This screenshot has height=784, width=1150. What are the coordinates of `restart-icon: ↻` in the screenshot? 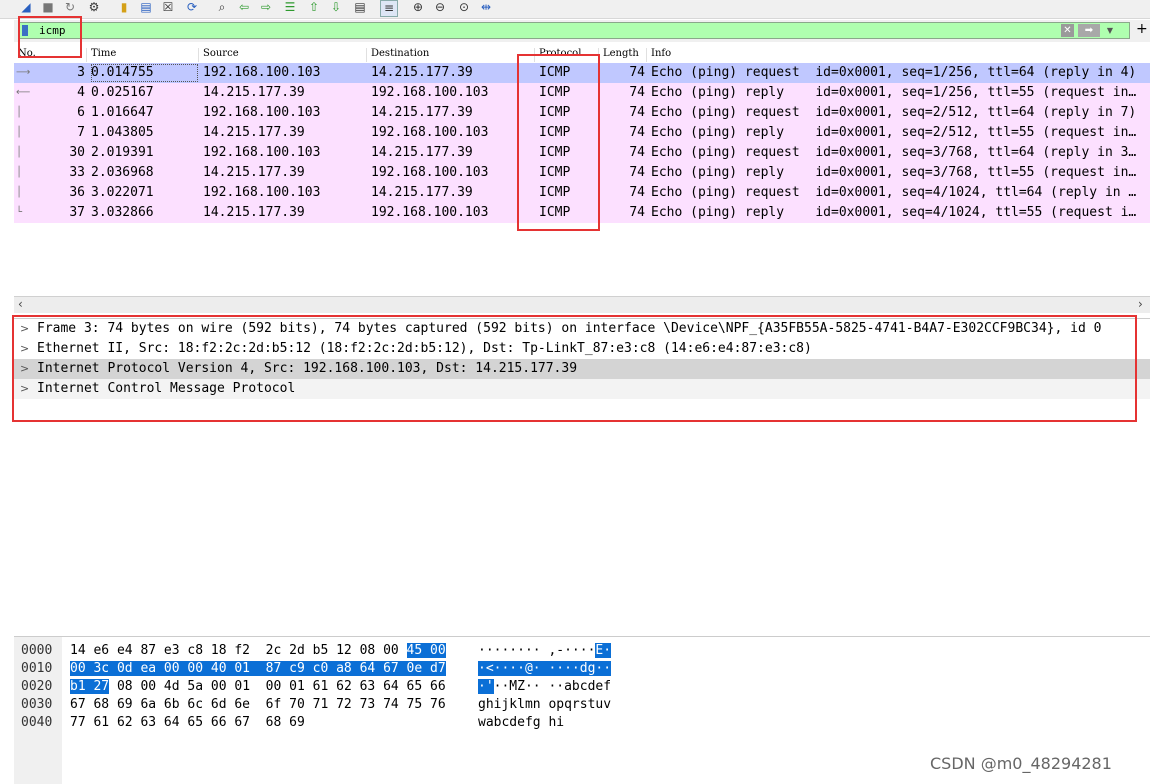 It's located at (70, 7).